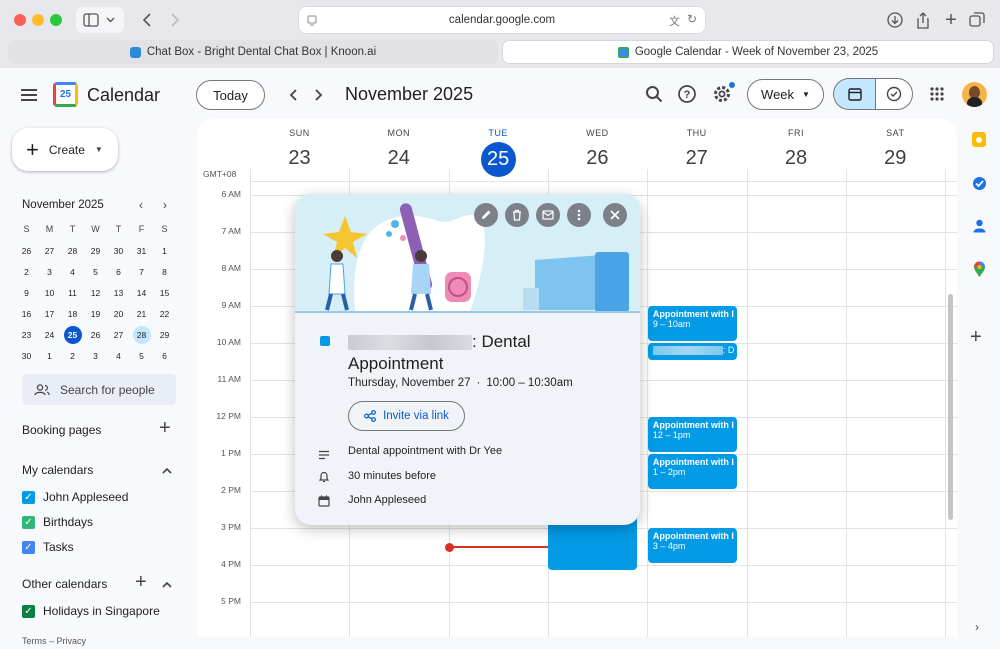 The width and height of the screenshot is (1000, 649). Describe the element at coordinates (318, 95) in the screenshot. I see `next-week-icon` at that location.